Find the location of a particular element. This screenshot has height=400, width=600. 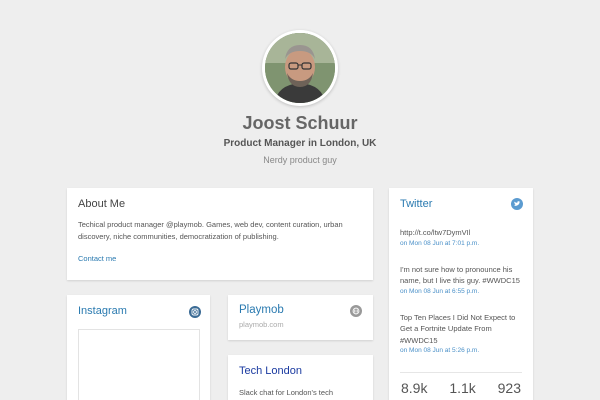

following-count: 1.1k is located at coordinates (462, 388).